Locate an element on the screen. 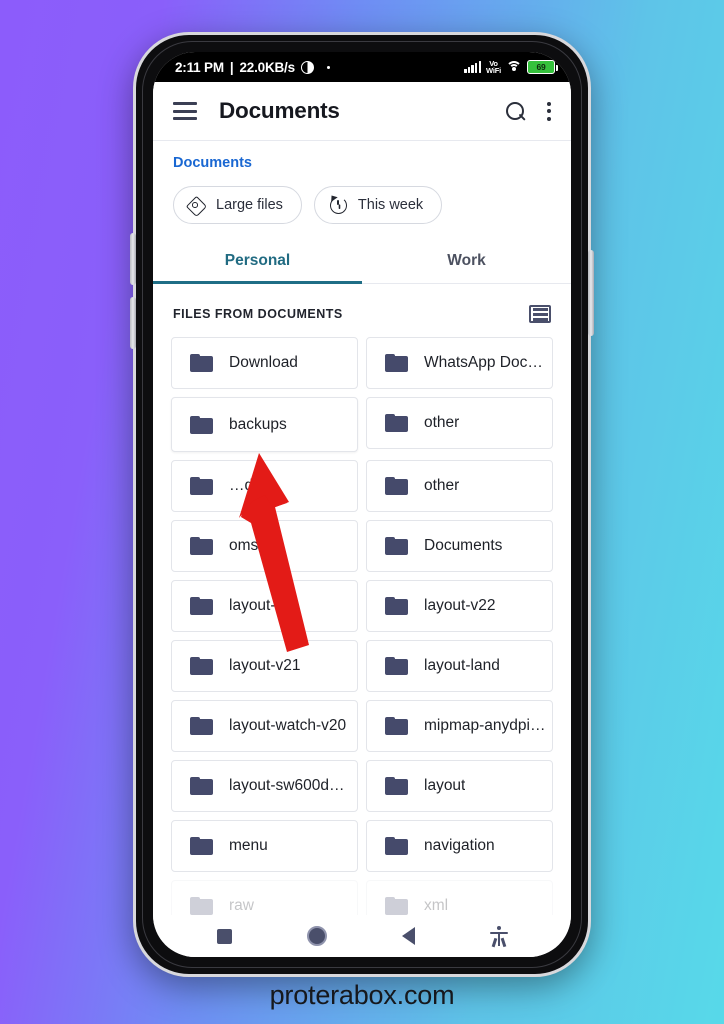 Image resolution: width=724 pixels, height=1024 pixels. folder-label: layout-v21 is located at coordinates (265, 665).